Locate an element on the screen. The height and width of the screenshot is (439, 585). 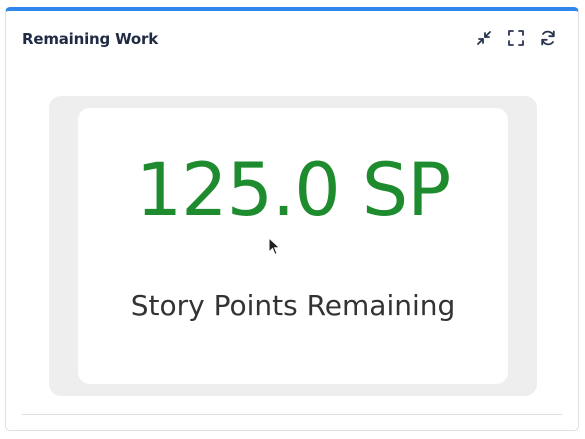
collapse-icon is located at coordinates (484, 38).